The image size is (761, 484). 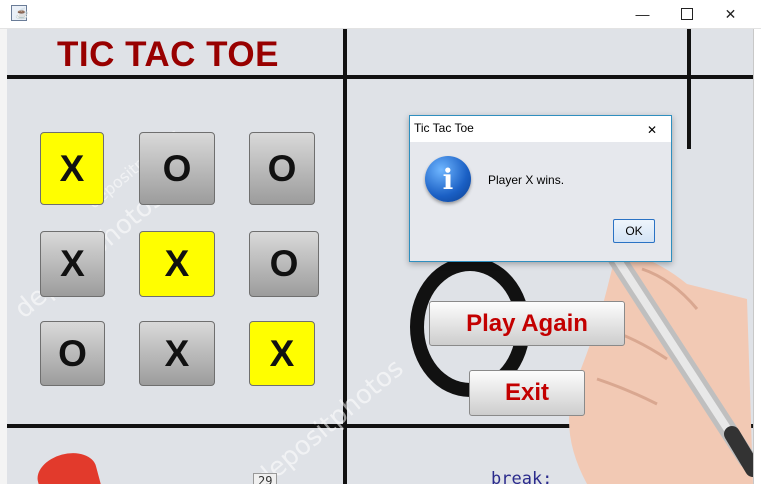 What do you see at coordinates (67, 465) in the screenshot?
I see `background-red-object` at bounding box center [67, 465].